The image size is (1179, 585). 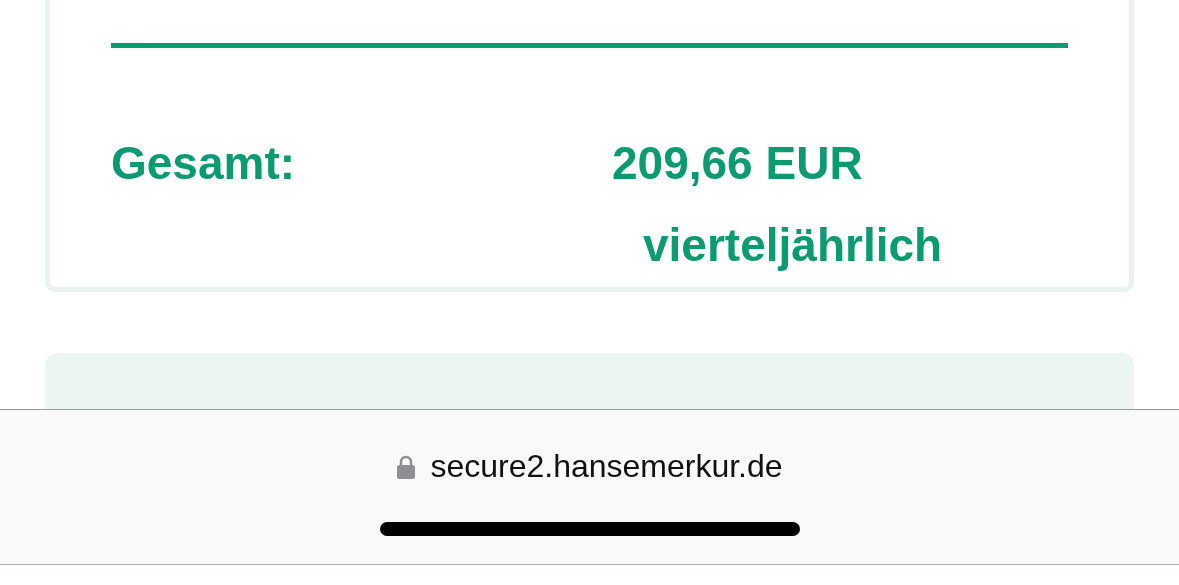 What do you see at coordinates (589, 529) in the screenshot?
I see `home-indicator` at bounding box center [589, 529].